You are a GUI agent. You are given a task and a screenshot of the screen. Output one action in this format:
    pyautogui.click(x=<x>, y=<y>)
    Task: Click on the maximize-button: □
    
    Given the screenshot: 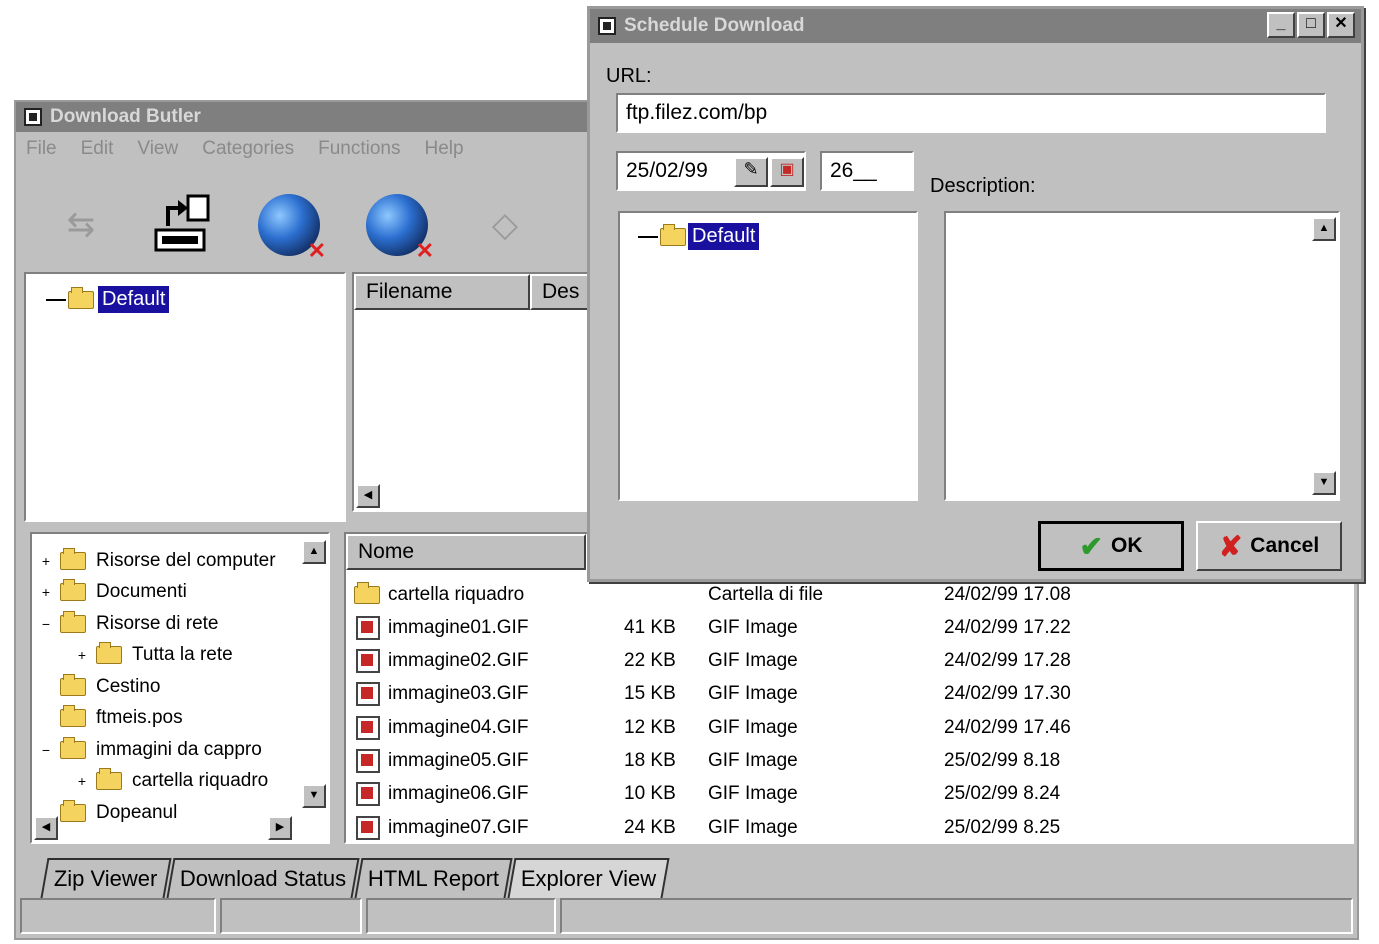 What is the action you would take?
    pyautogui.click(x=1311, y=25)
    